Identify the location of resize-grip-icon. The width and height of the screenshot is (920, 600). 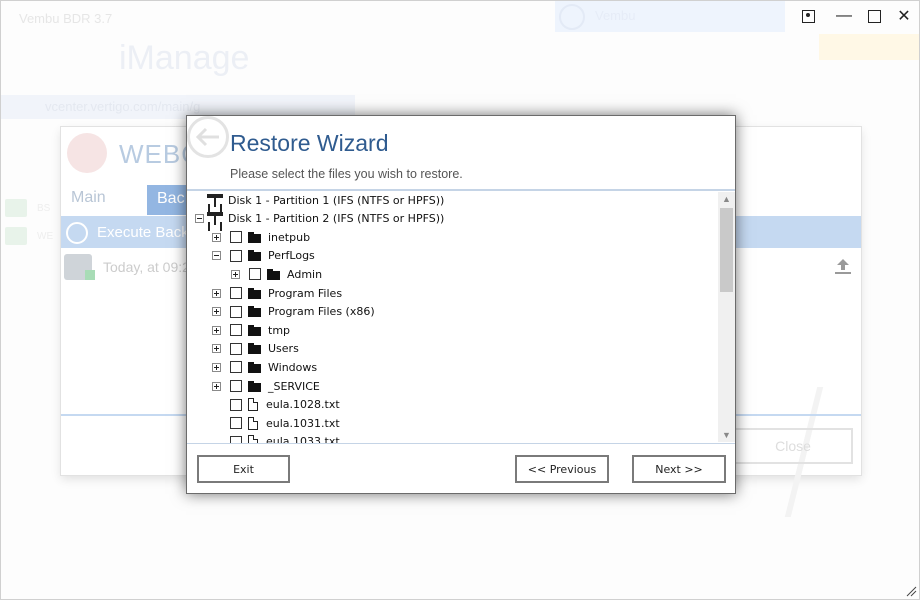
(911, 591).